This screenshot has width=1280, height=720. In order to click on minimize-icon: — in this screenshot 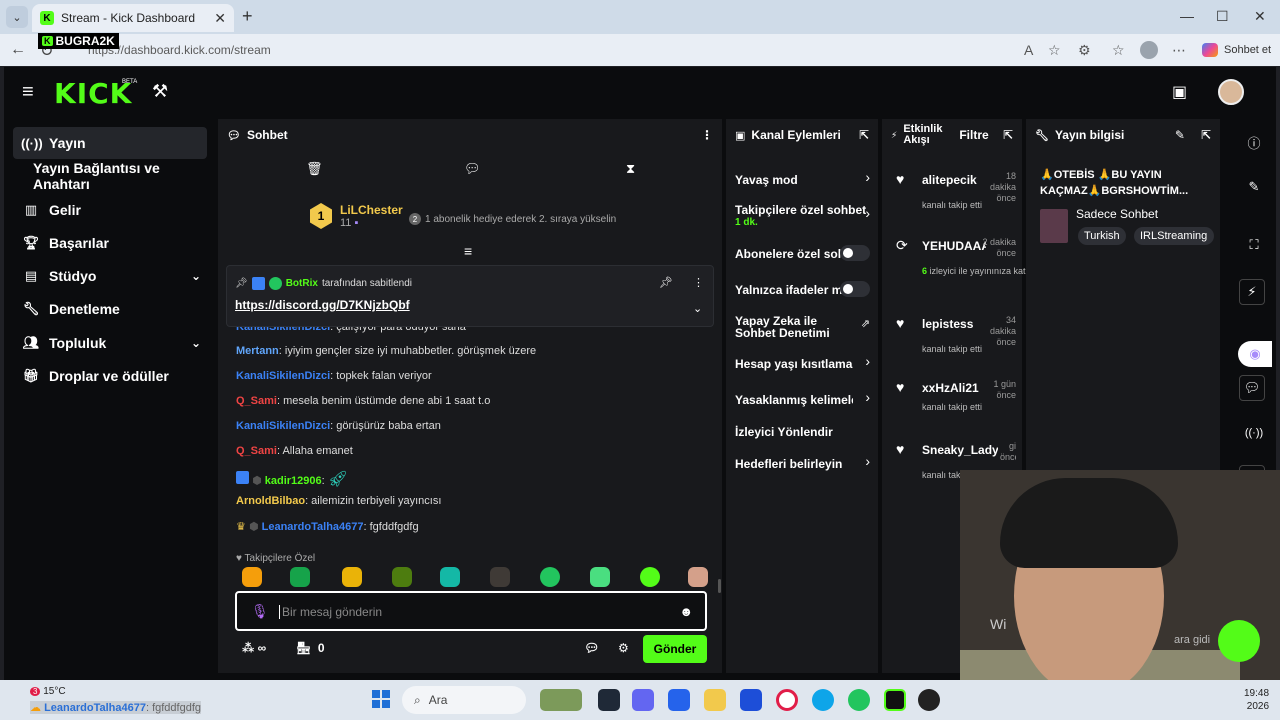, I will do `click(1187, 16)`.